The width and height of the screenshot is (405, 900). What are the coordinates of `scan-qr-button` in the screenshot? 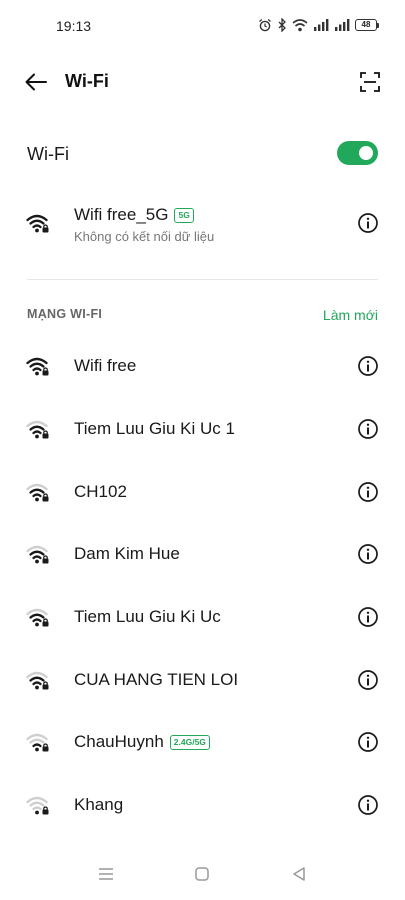 It's located at (370, 82).